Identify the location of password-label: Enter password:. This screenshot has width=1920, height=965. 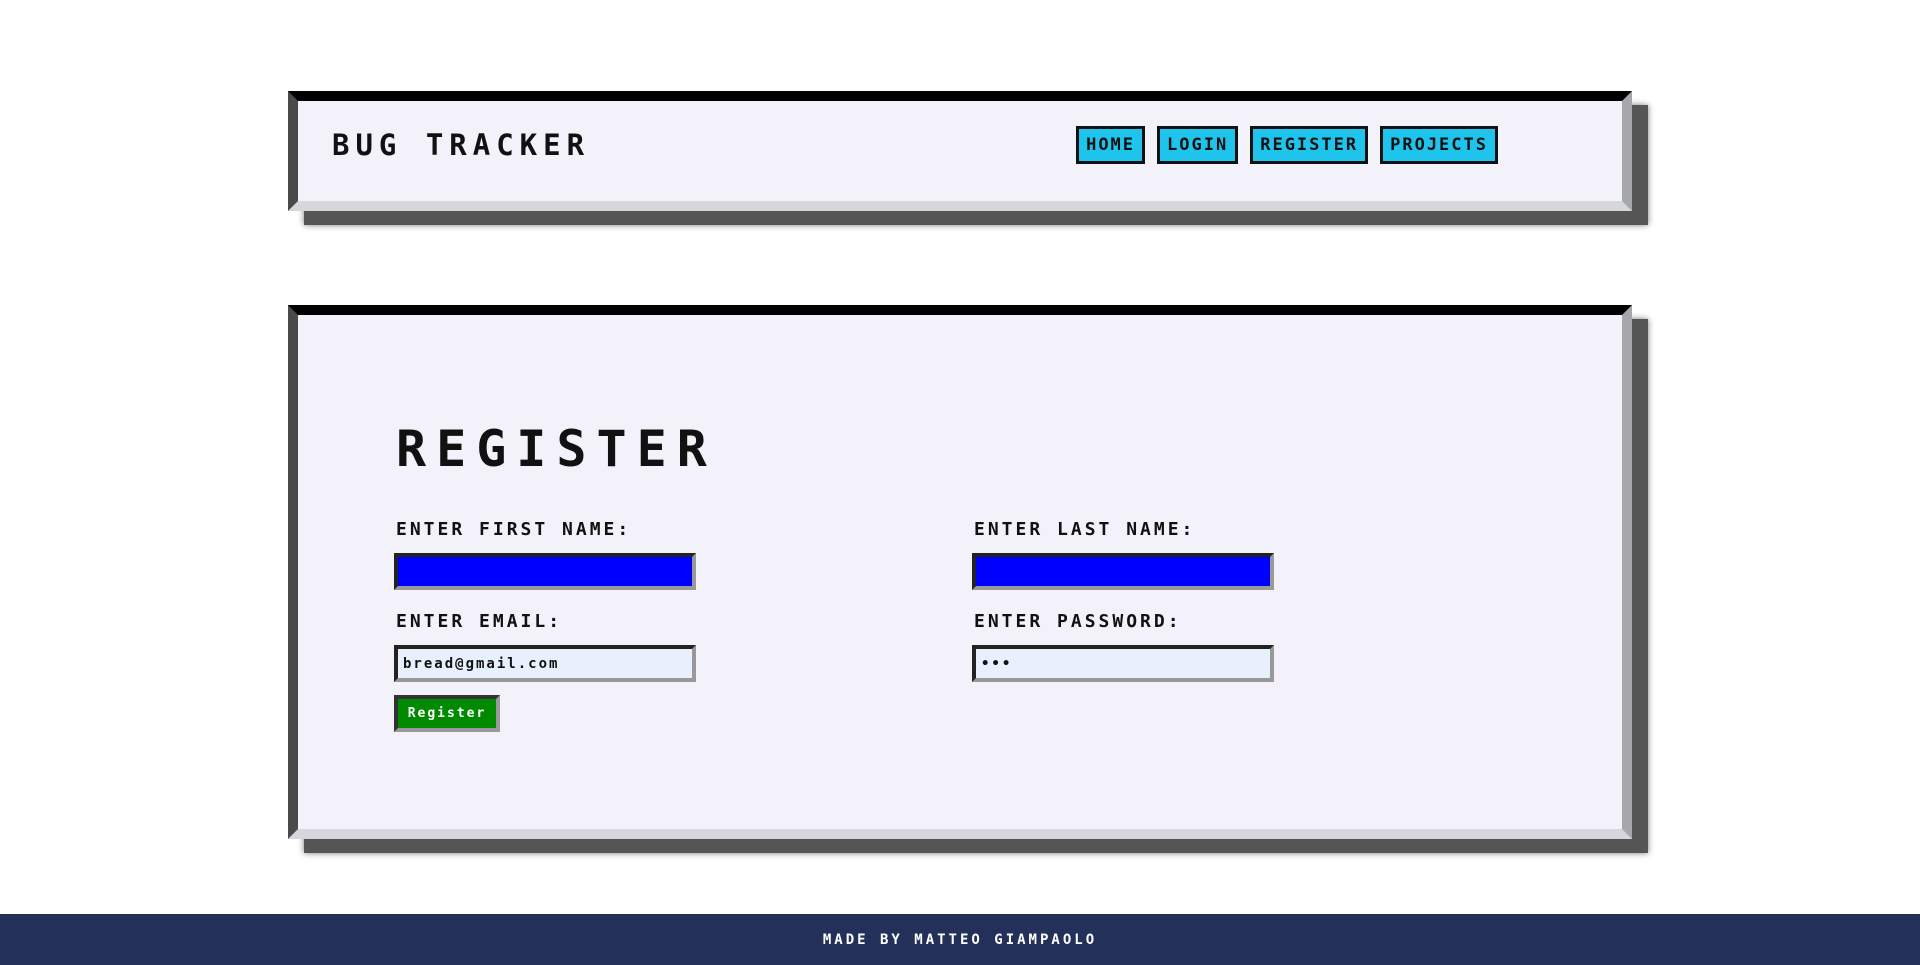
(1078, 621).